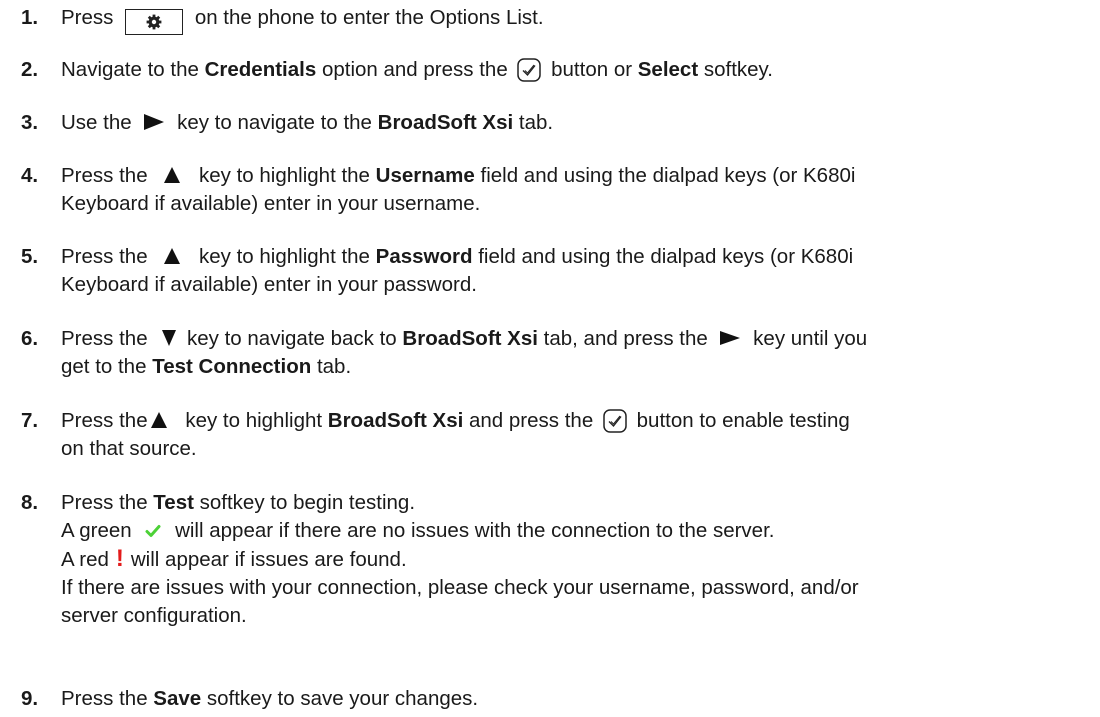  Describe the element at coordinates (30, 502) in the screenshot. I see `step-number: 8.` at that location.